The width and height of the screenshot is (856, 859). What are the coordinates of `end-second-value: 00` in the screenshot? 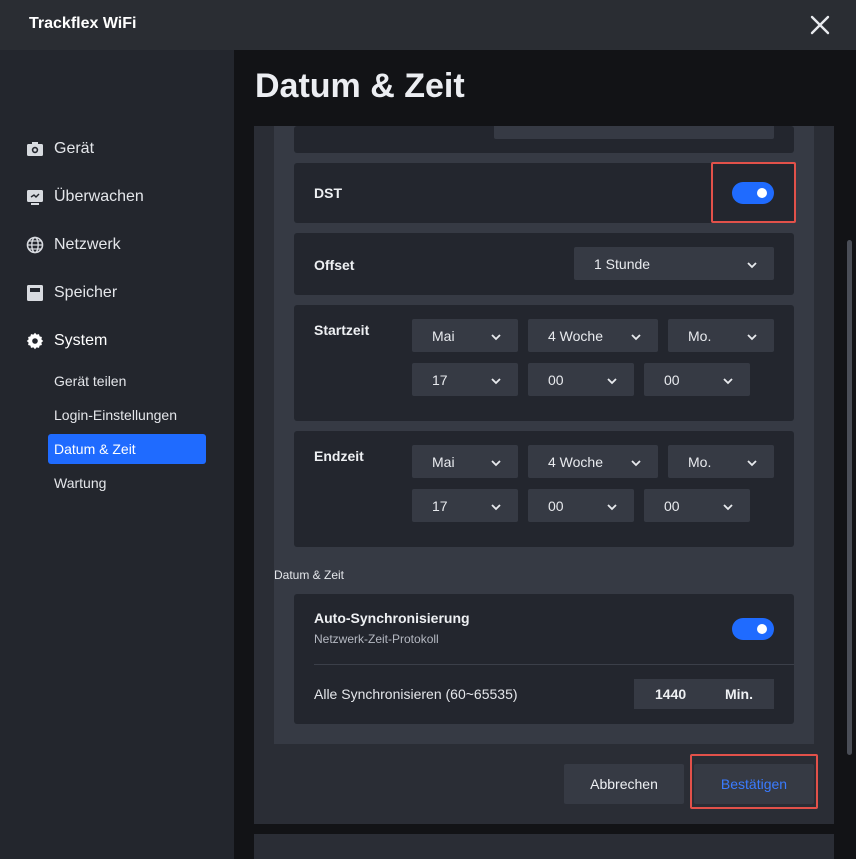 It's located at (672, 505).